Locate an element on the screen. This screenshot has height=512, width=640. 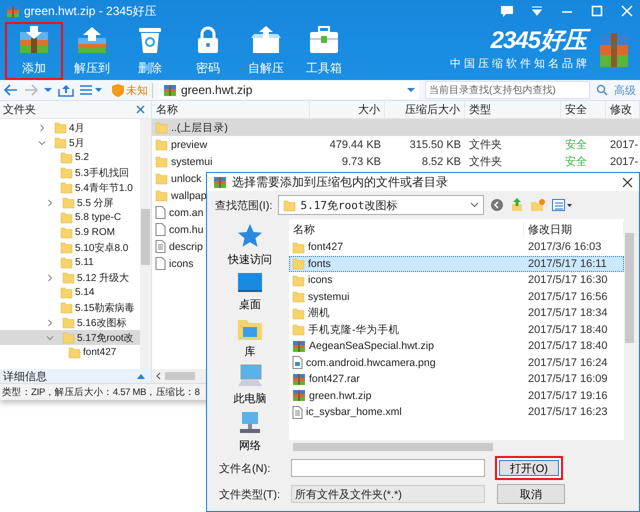
file-name: ..(上层目录) is located at coordinates (199, 127).